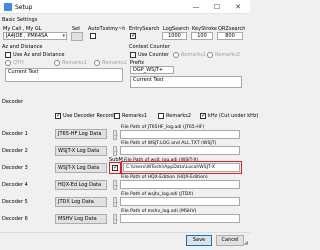  Describe the element at coordinates (15, 219) in the screenshot. I see `decoder-6-label: Decoder 6` at that location.